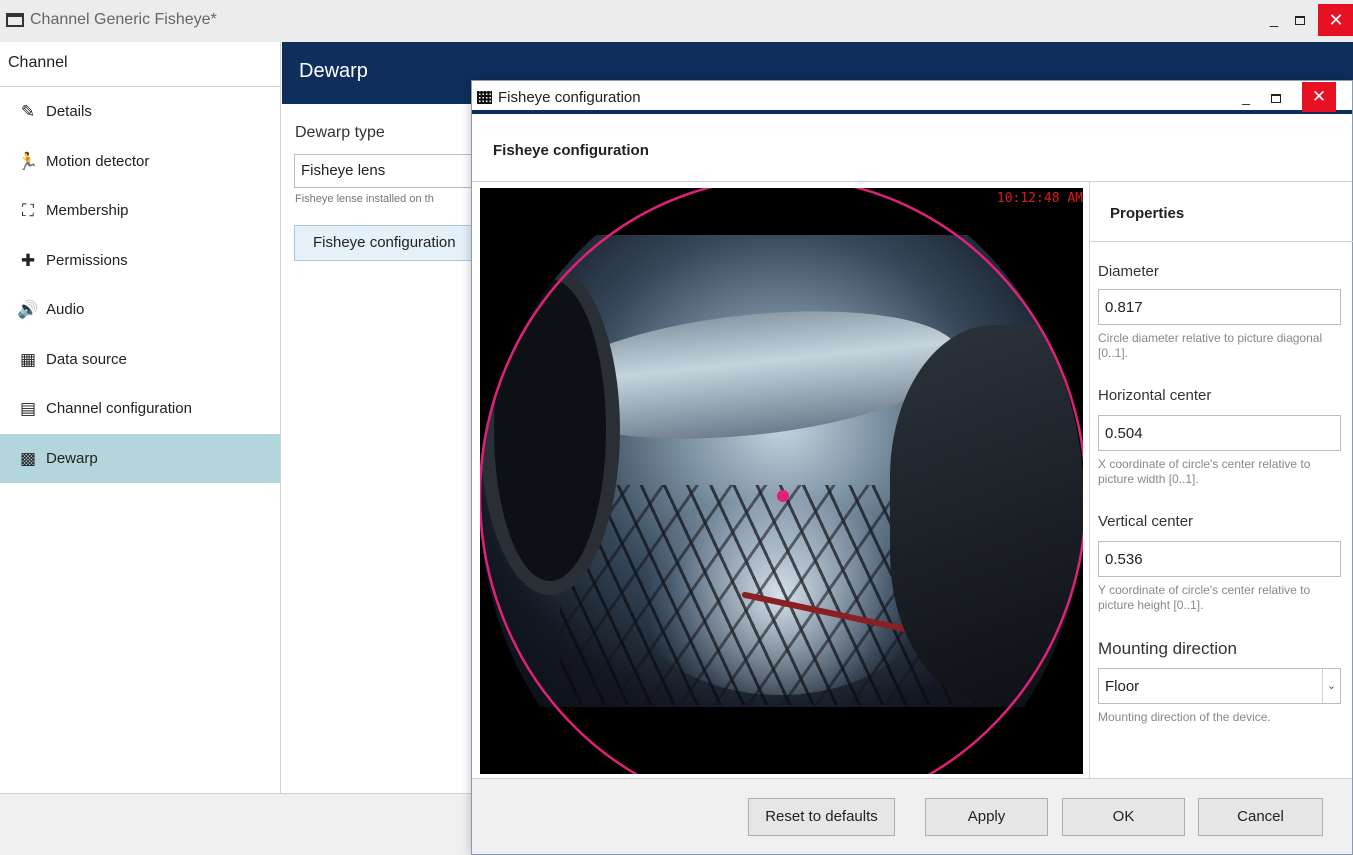 This screenshot has width=1353, height=855. I want to click on sidebar-item-label: Audio, so click(65, 309).